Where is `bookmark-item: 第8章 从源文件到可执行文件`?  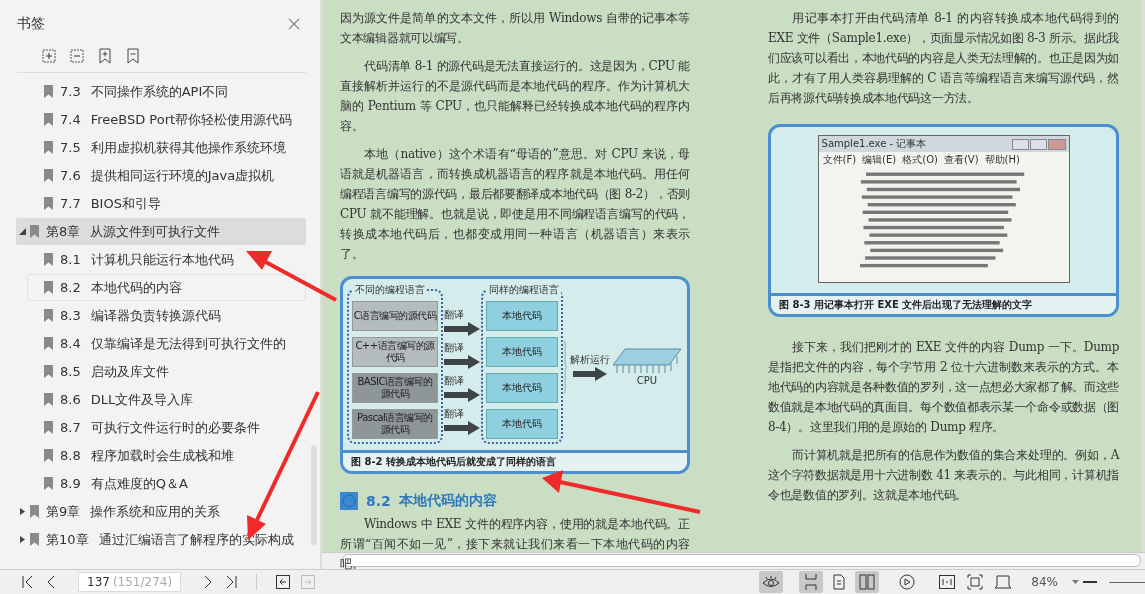 bookmark-item: 第8章 从源文件到可执行文件 is located at coordinates (161, 231).